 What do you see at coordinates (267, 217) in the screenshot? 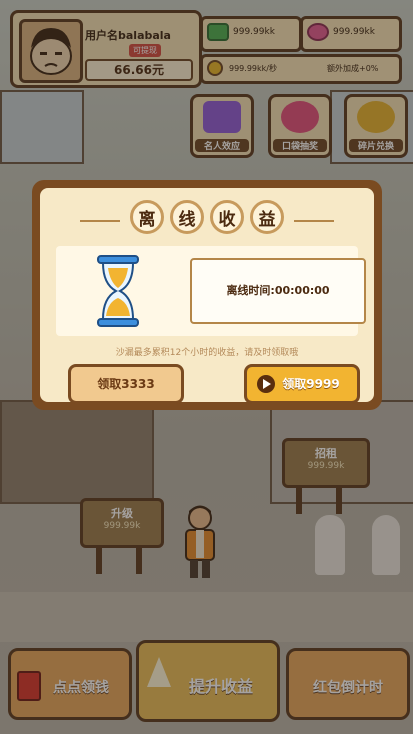
I see `title-char: 益` at bounding box center [267, 217].